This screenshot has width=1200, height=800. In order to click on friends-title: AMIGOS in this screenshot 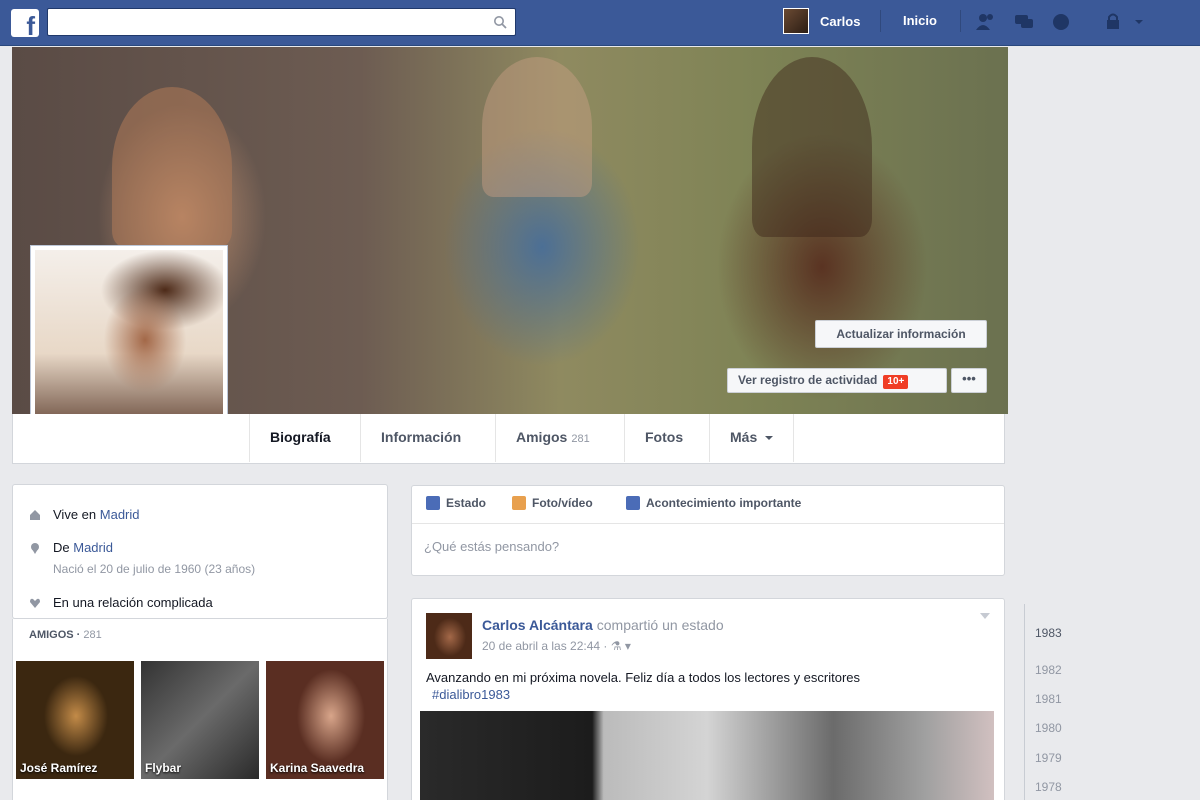, I will do `click(51, 635)`.